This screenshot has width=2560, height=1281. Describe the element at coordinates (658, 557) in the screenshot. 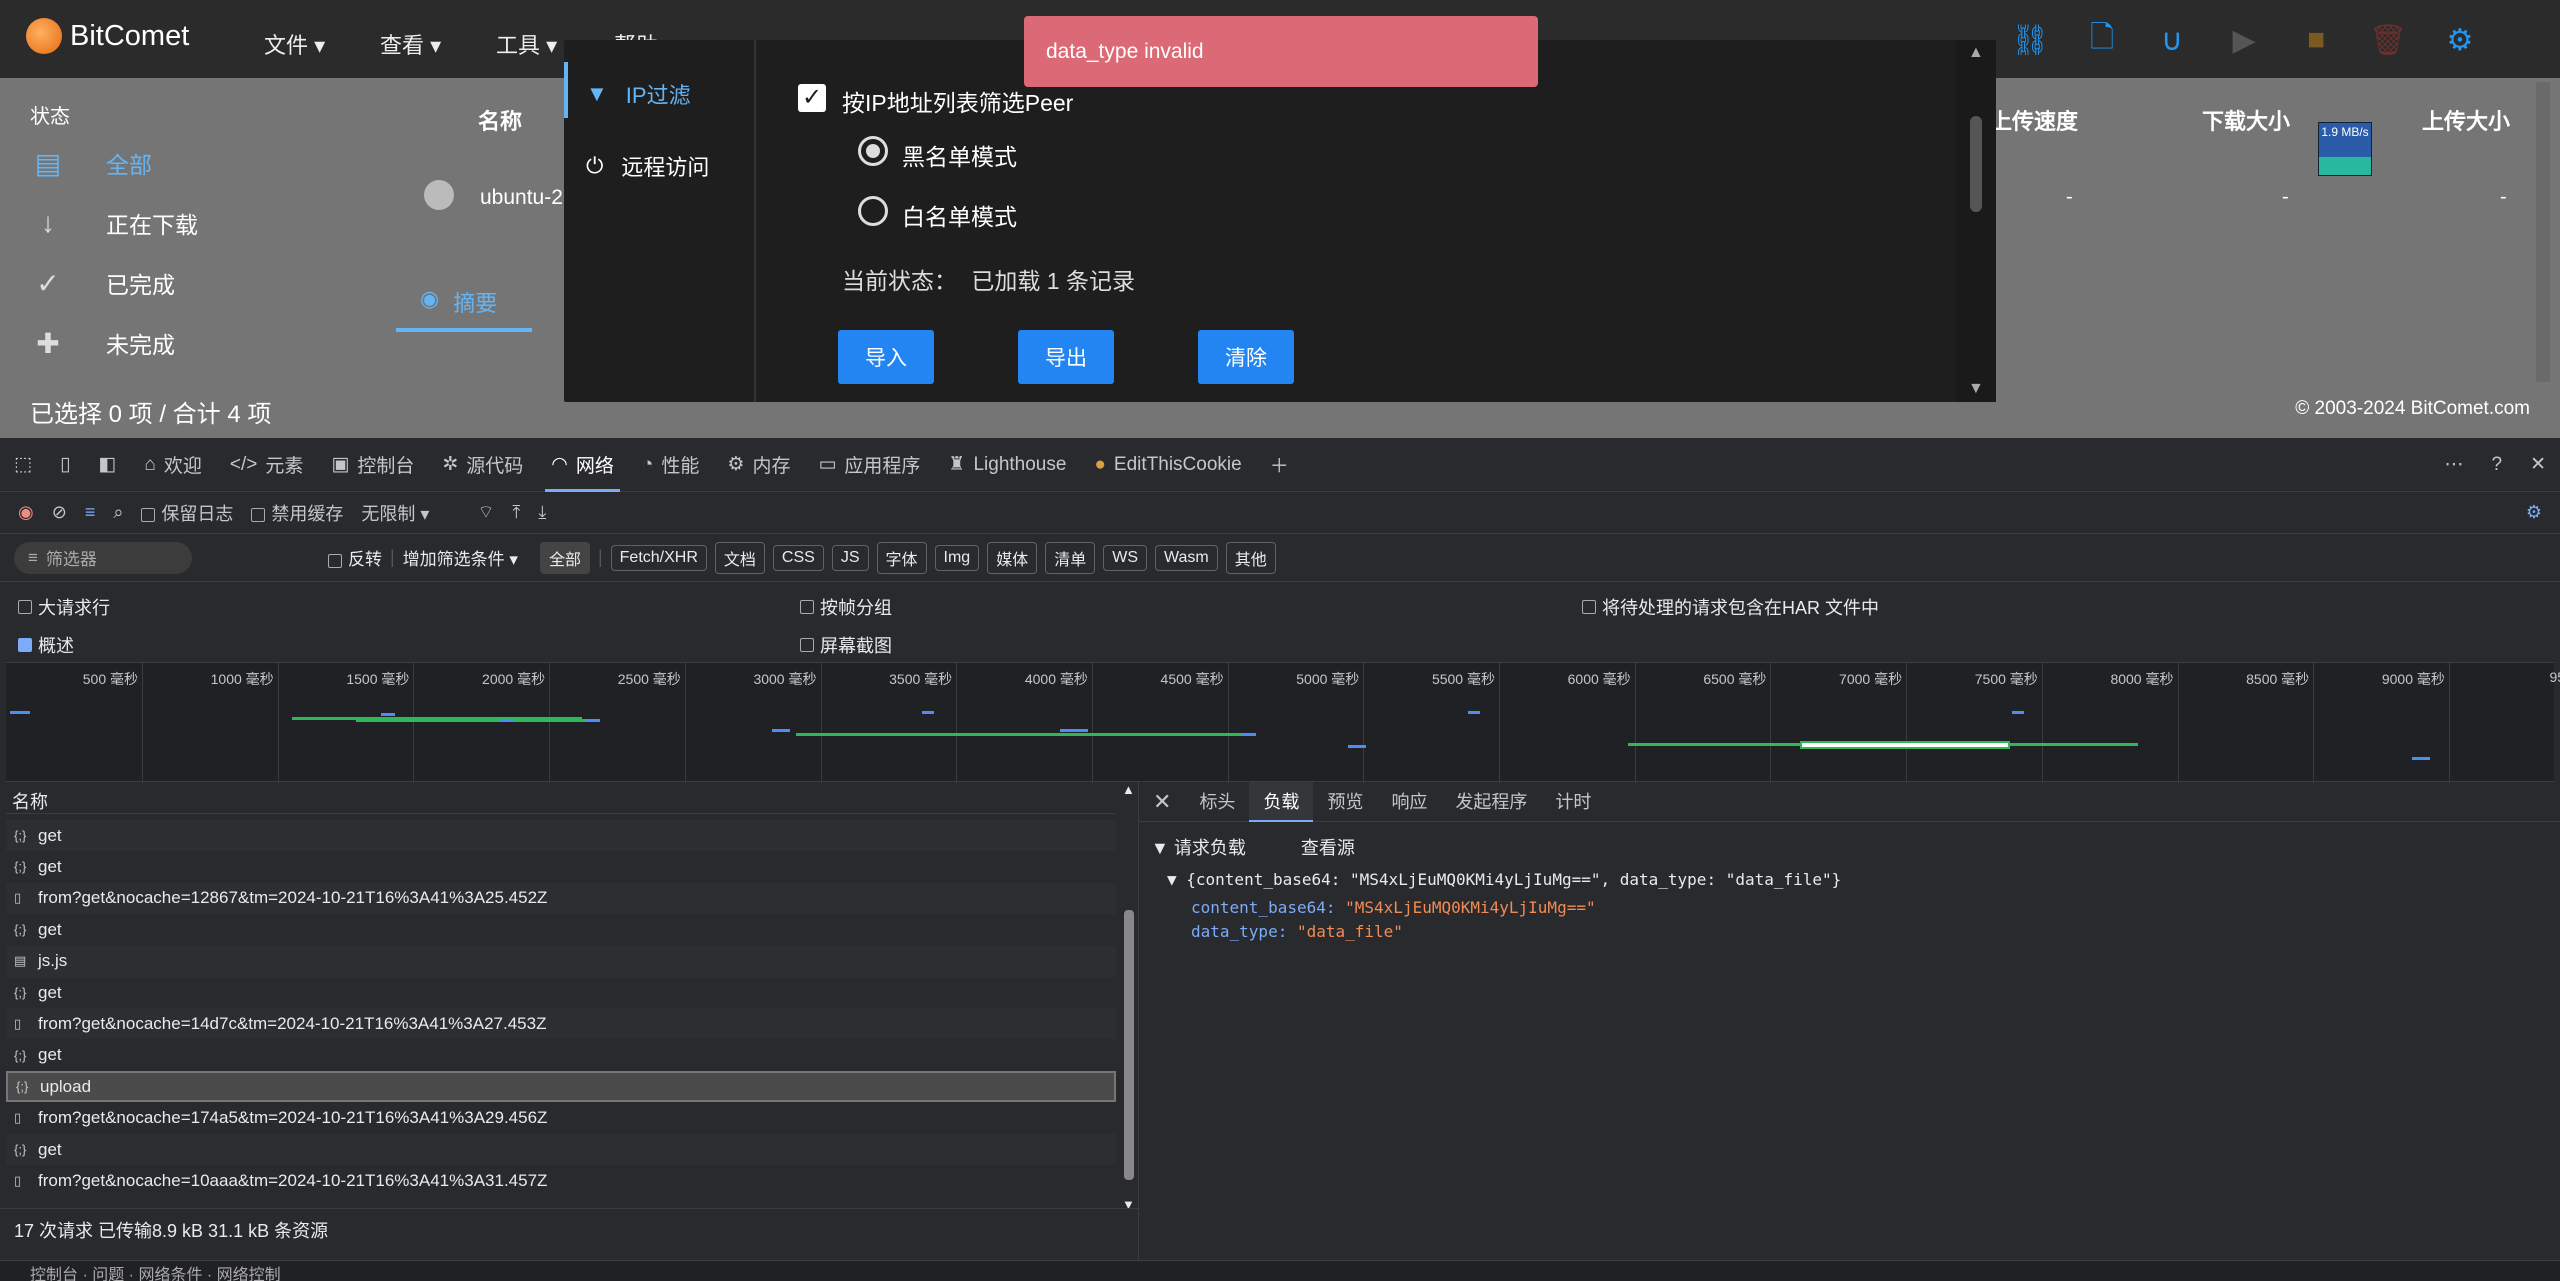

I see `type-filter-fetch: Fetch/XHR` at that location.